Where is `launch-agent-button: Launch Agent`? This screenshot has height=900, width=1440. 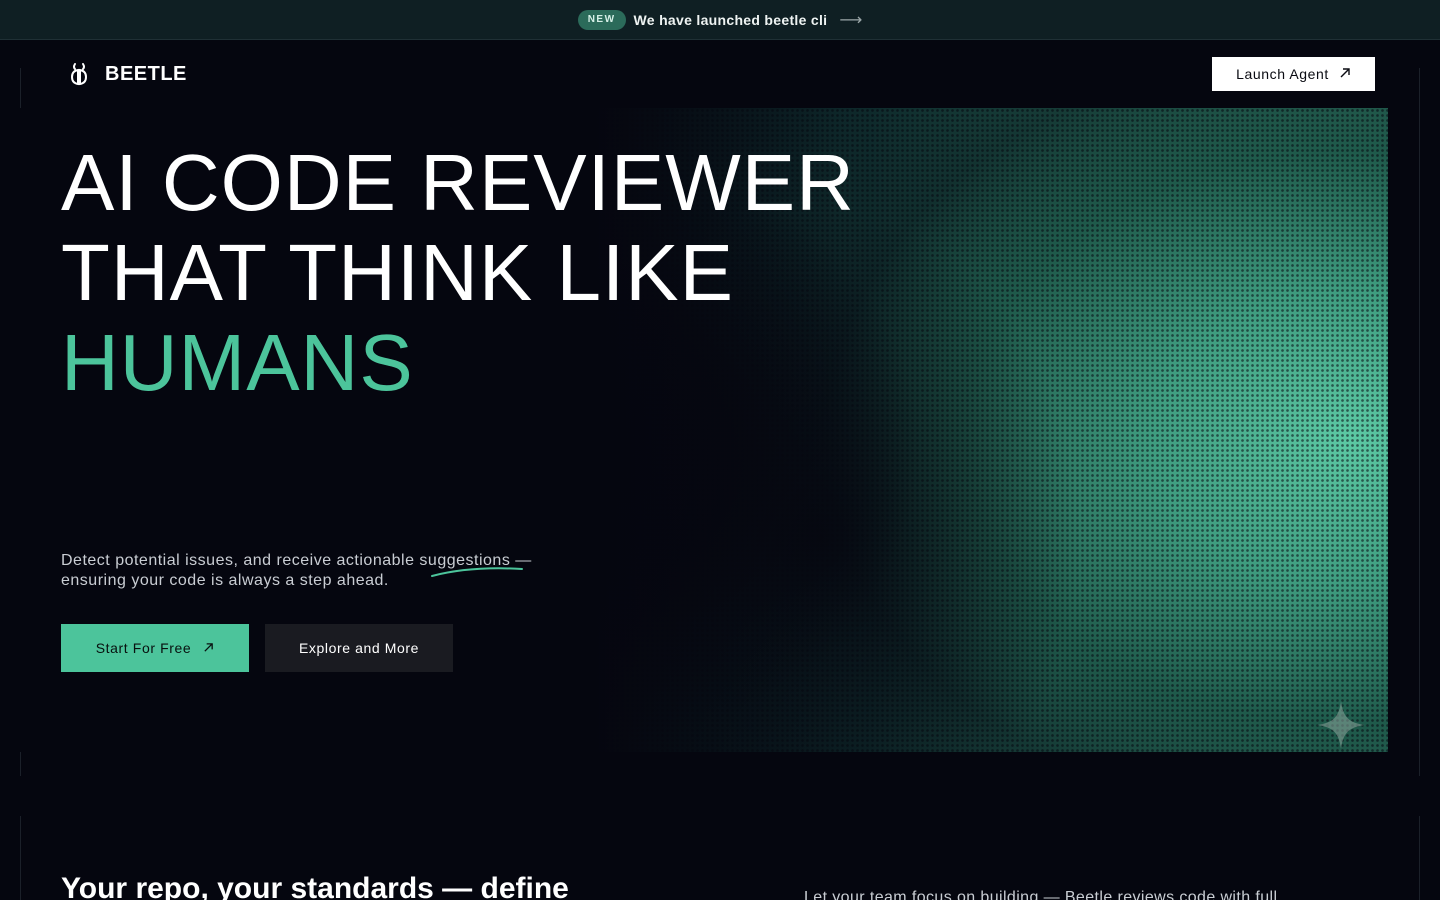
launch-agent-button: Launch Agent is located at coordinates (1293, 74).